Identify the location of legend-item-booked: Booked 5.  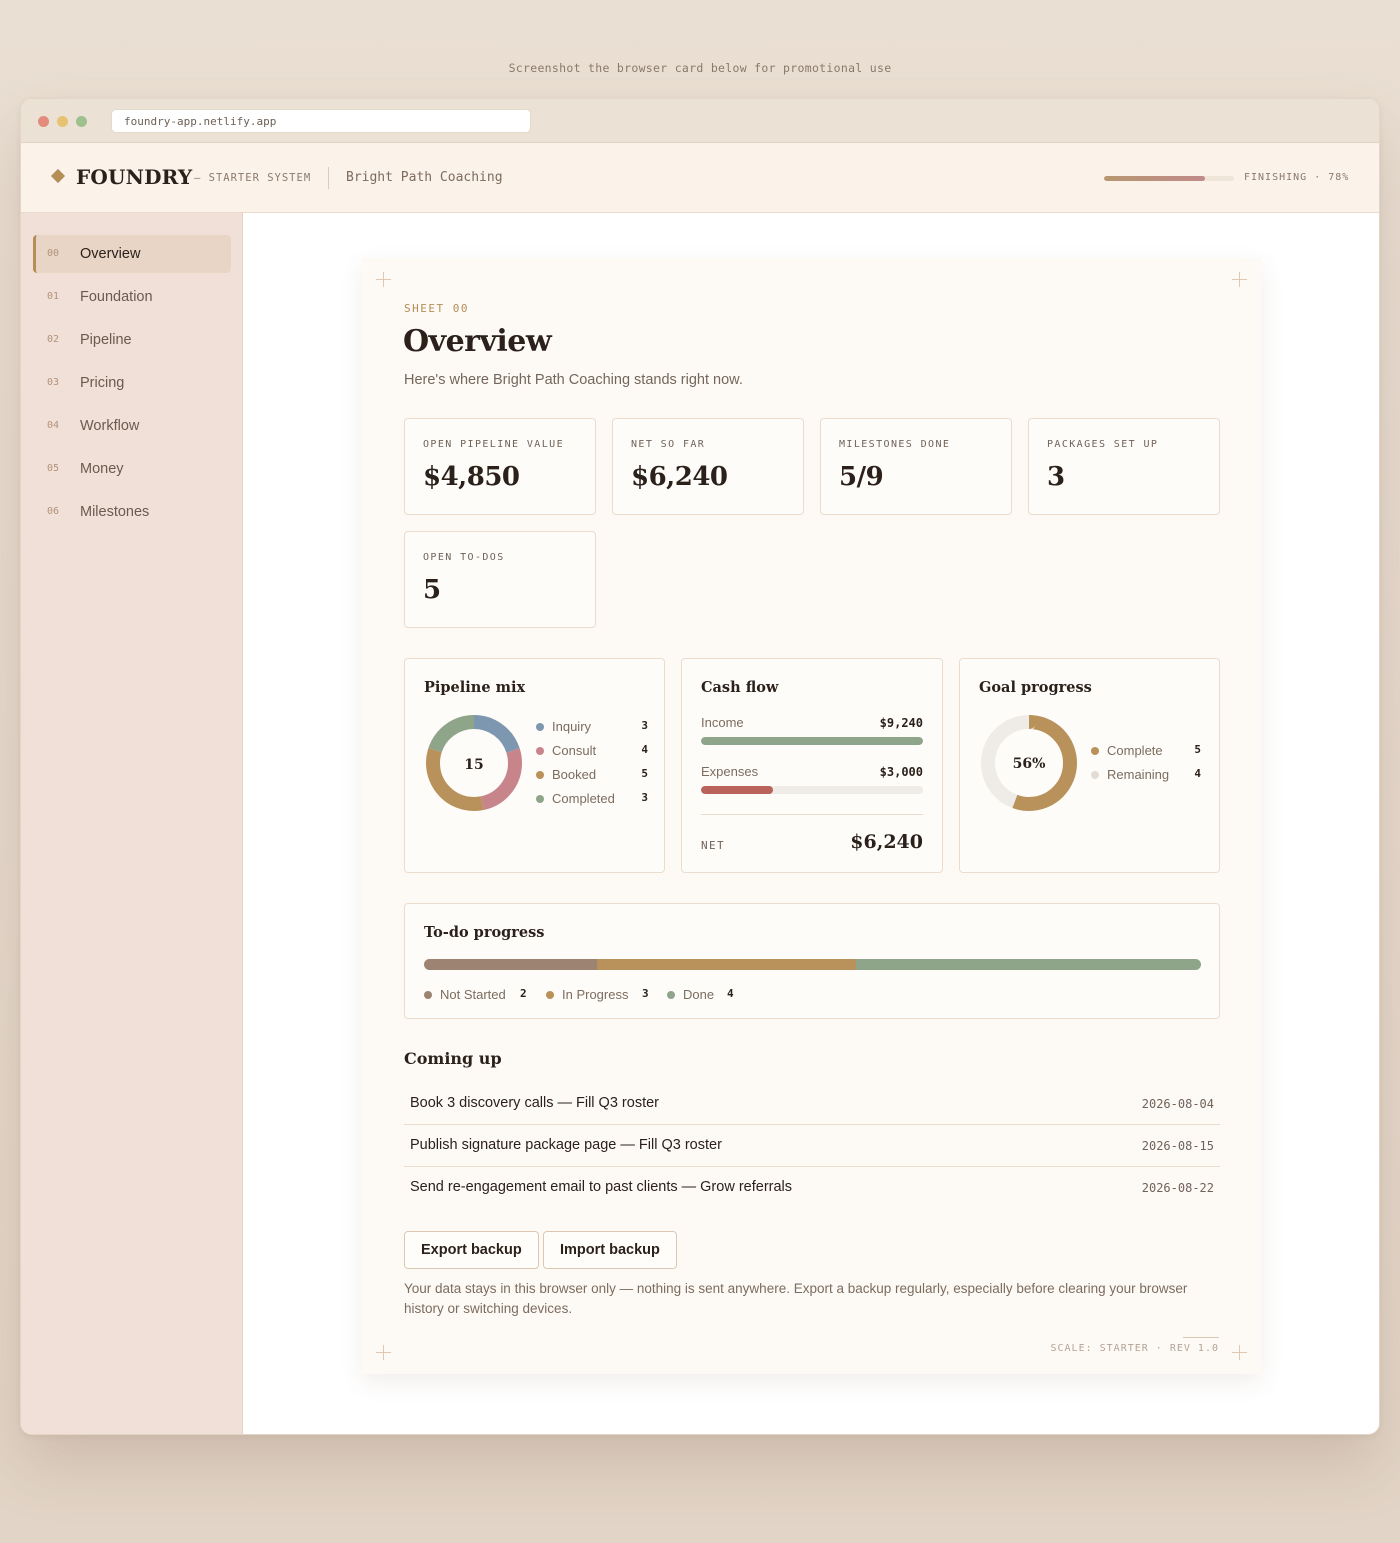
(592, 775).